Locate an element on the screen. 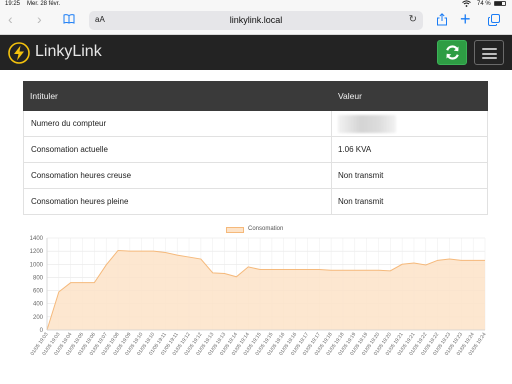 This screenshot has height=384, width=512. battery-level is located at coordinates (499, 3).